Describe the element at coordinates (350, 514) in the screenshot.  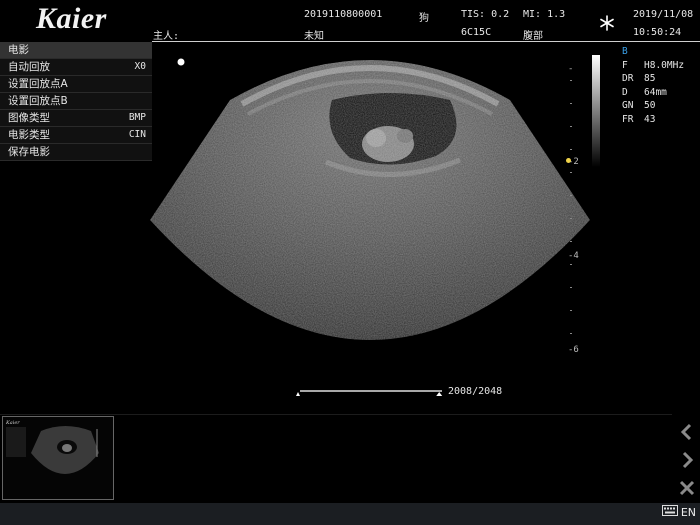
I see `status-bar` at that location.